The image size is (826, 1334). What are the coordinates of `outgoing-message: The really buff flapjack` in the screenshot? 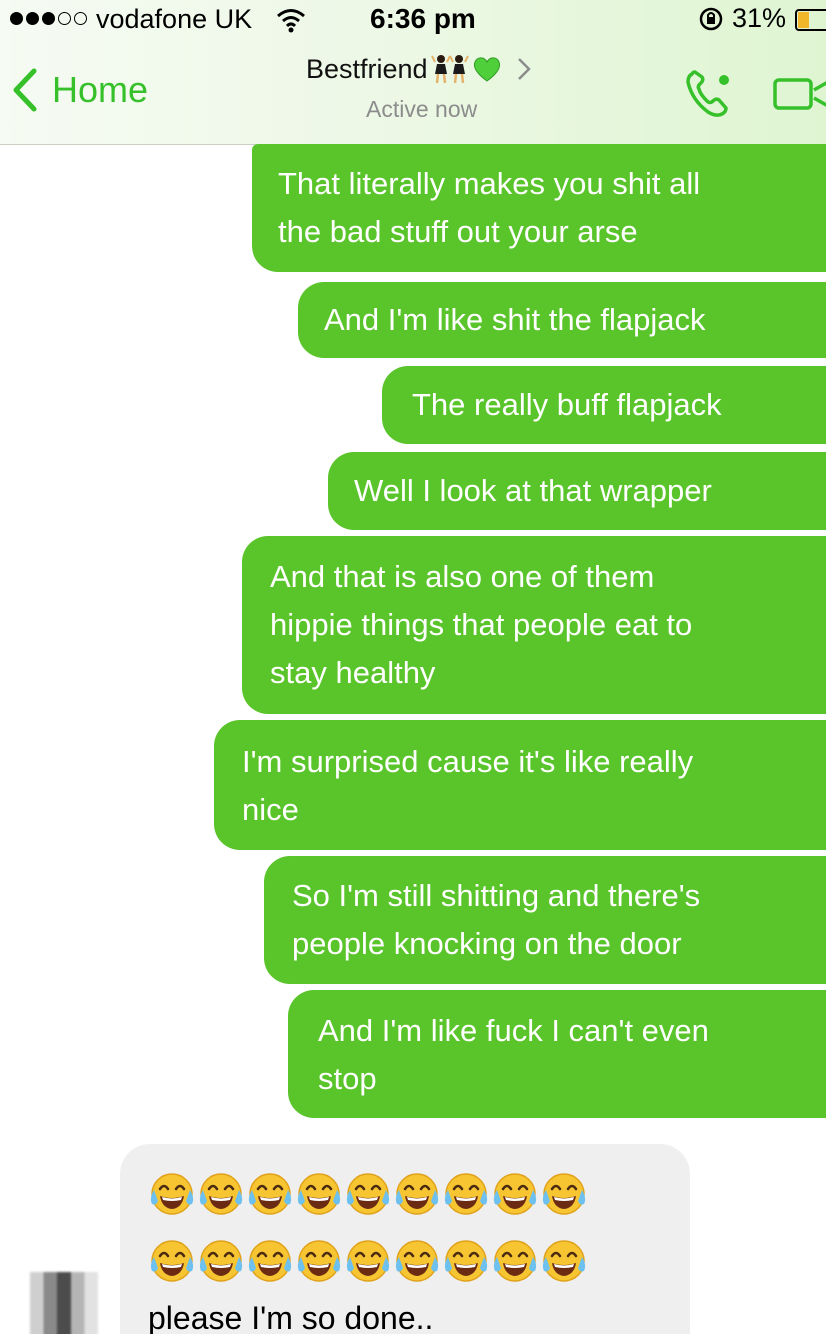 It's located at (604, 405).